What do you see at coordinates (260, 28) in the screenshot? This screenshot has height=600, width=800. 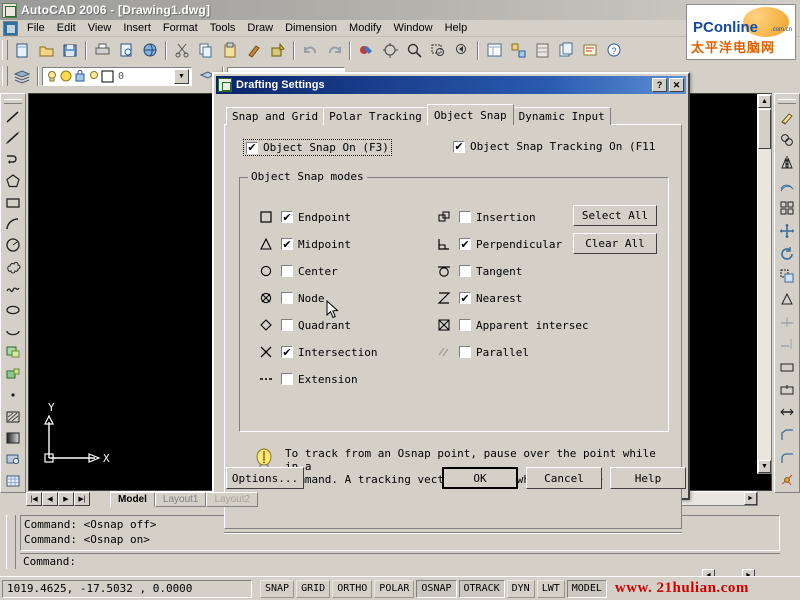 I see `menu-draw: Draw` at bounding box center [260, 28].